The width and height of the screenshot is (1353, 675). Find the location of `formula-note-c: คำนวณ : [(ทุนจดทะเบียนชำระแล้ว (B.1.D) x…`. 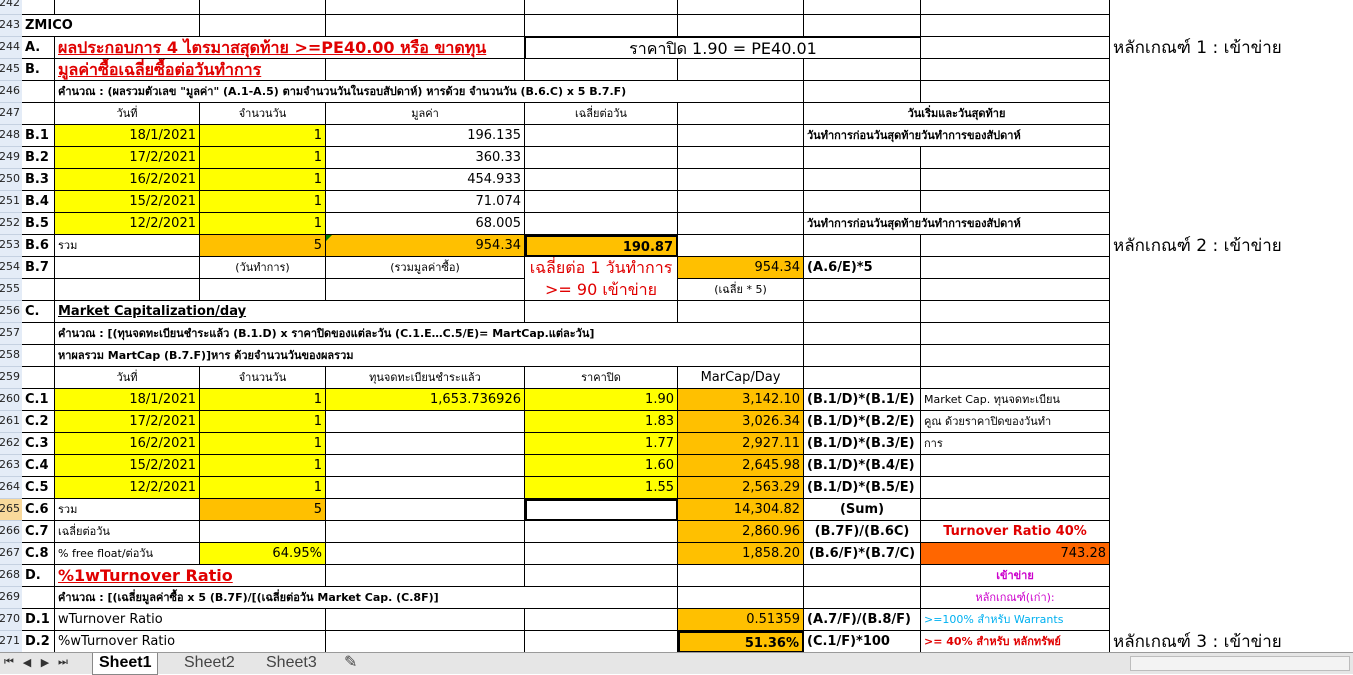

formula-note-c: คำนวณ : [(ทุนจดทะเบียนชำระแล้ว (B.1.D) x… is located at coordinates (429, 334).